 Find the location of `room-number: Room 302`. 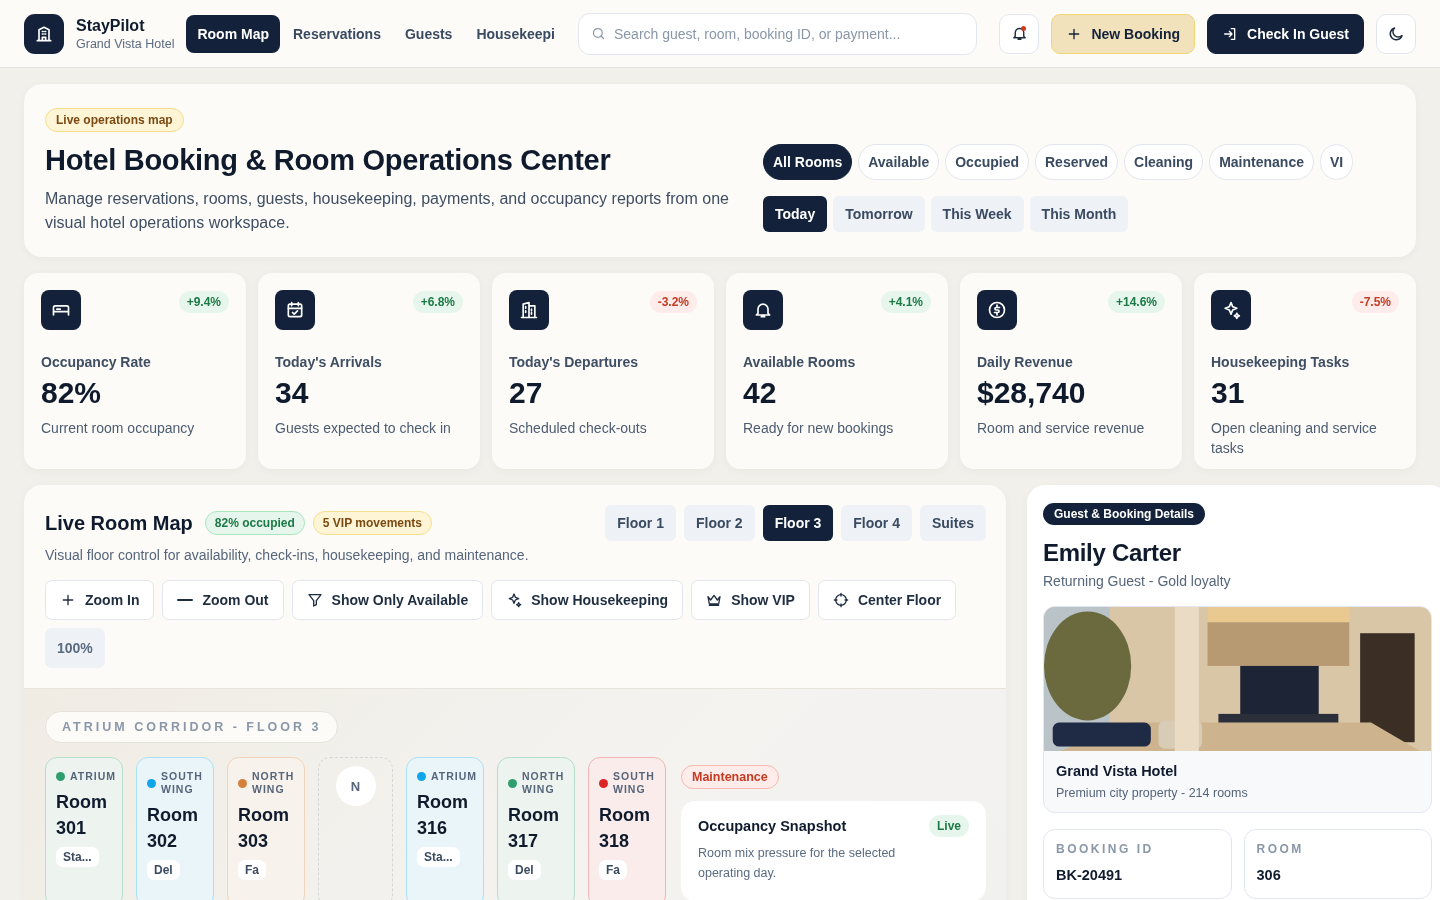

room-number: Room 302 is located at coordinates (173, 828).